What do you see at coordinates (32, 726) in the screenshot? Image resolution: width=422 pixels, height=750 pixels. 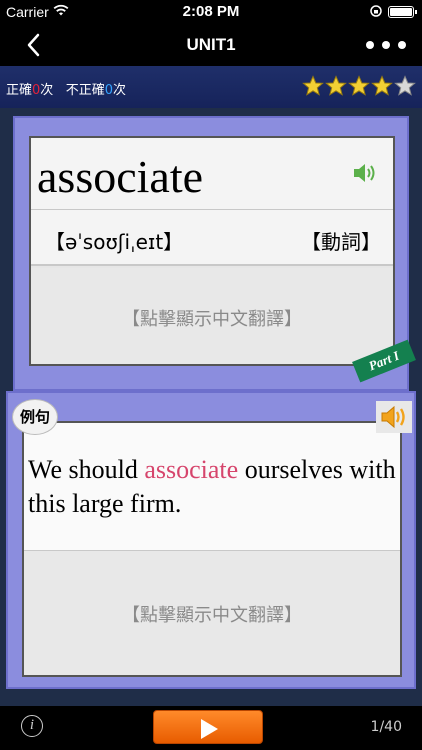 I see `info-icon: i` at bounding box center [32, 726].